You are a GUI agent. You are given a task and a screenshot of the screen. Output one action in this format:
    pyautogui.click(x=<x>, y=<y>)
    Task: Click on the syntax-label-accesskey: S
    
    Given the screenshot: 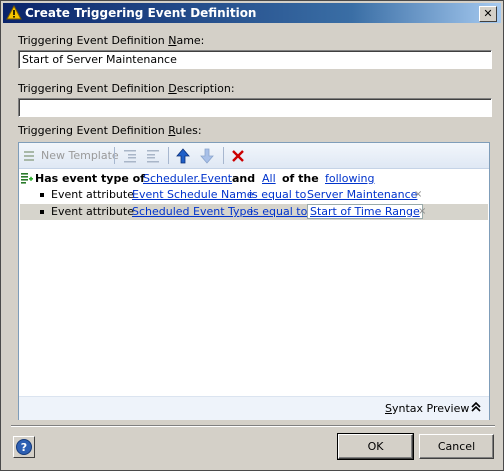 What is the action you would take?
    pyautogui.click(x=388, y=408)
    